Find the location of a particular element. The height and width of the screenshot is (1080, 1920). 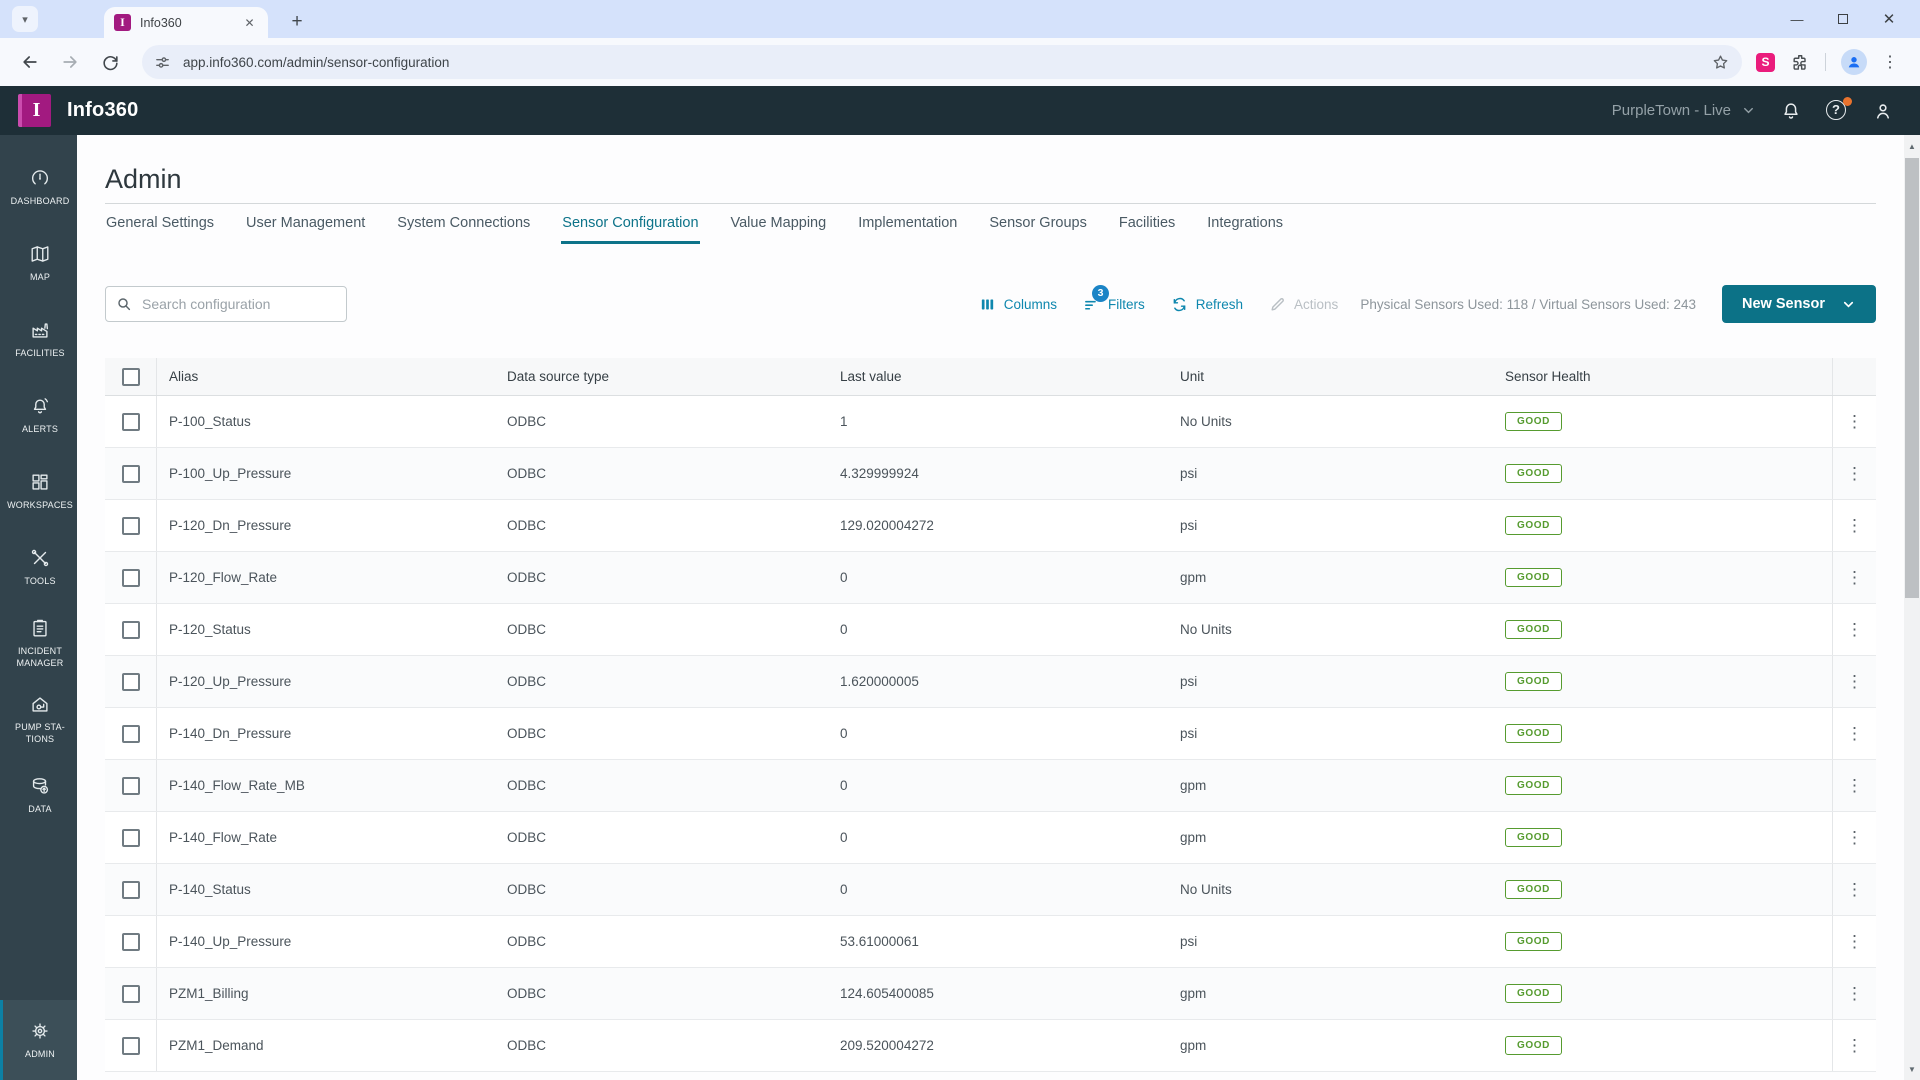

minimize-button: — is located at coordinates (1797, 19).